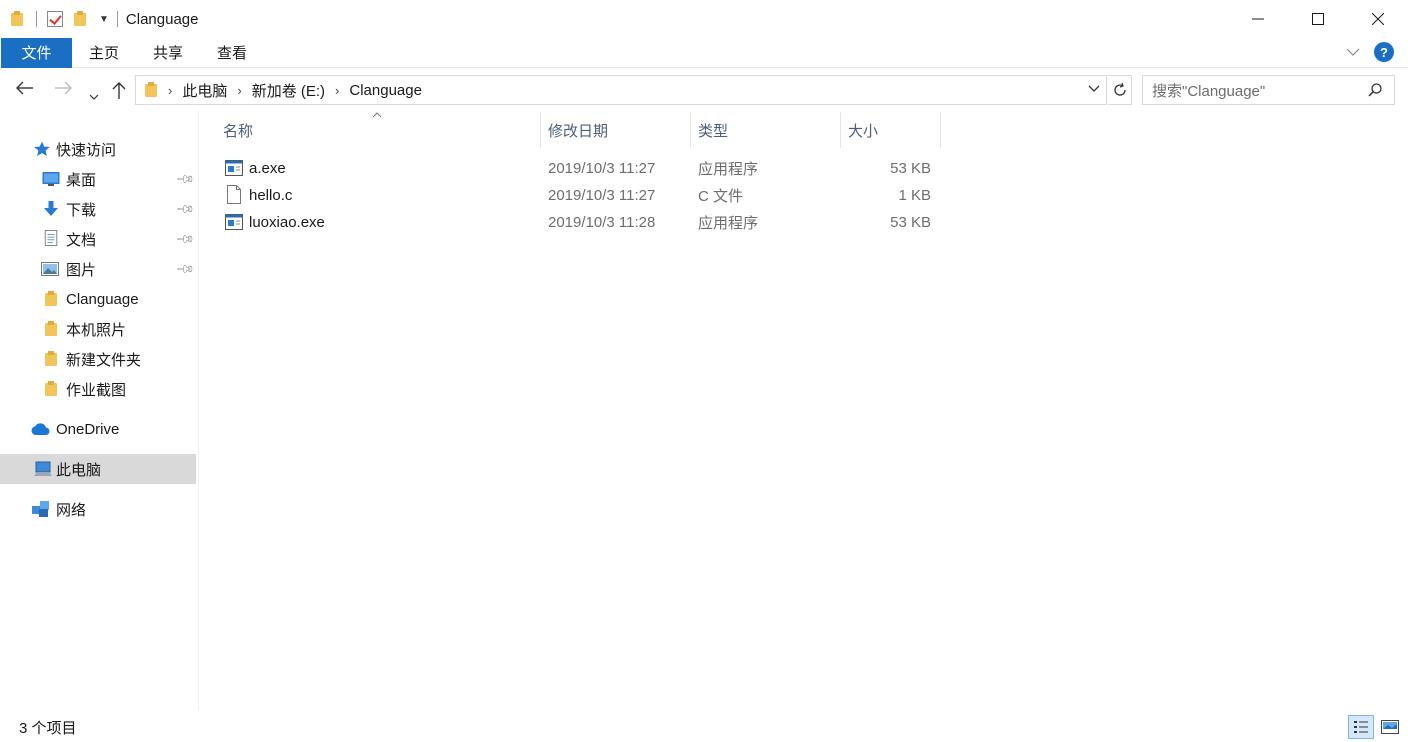 The image size is (1408, 742). I want to click on nav-onedrive: OneDrive, so click(98, 429).